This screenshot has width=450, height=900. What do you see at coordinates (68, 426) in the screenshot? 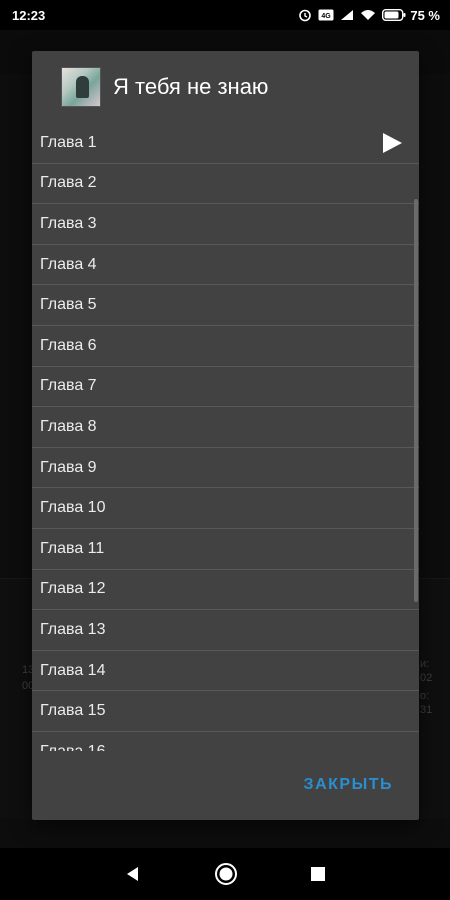
I see `chapter-label: Глава 8` at bounding box center [68, 426].